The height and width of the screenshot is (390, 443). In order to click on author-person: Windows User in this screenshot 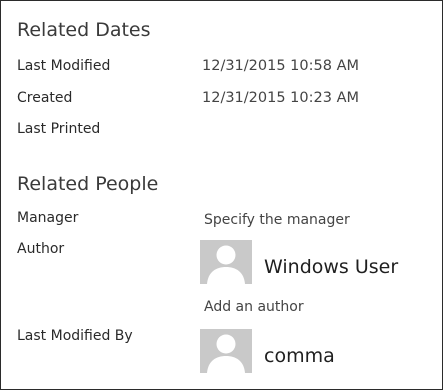, I will do `click(299, 262)`.